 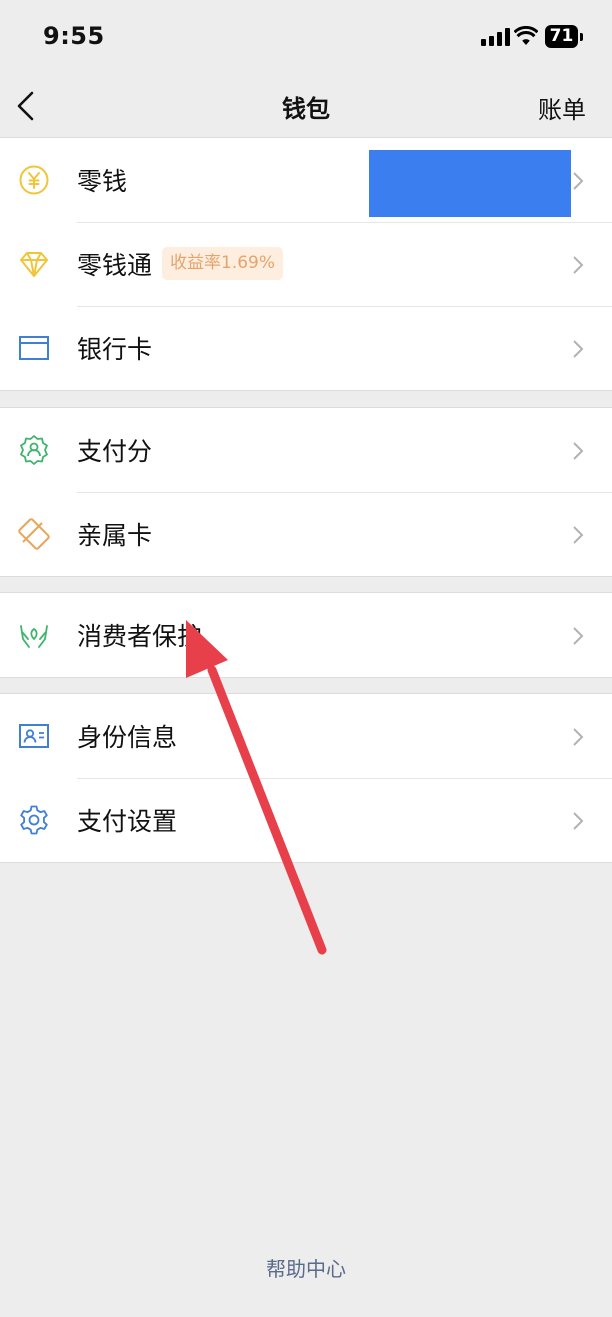 What do you see at coordinates (562, 107) in the screenshot?
I see `bill-button: 账单` at bounding box center [562, 107].